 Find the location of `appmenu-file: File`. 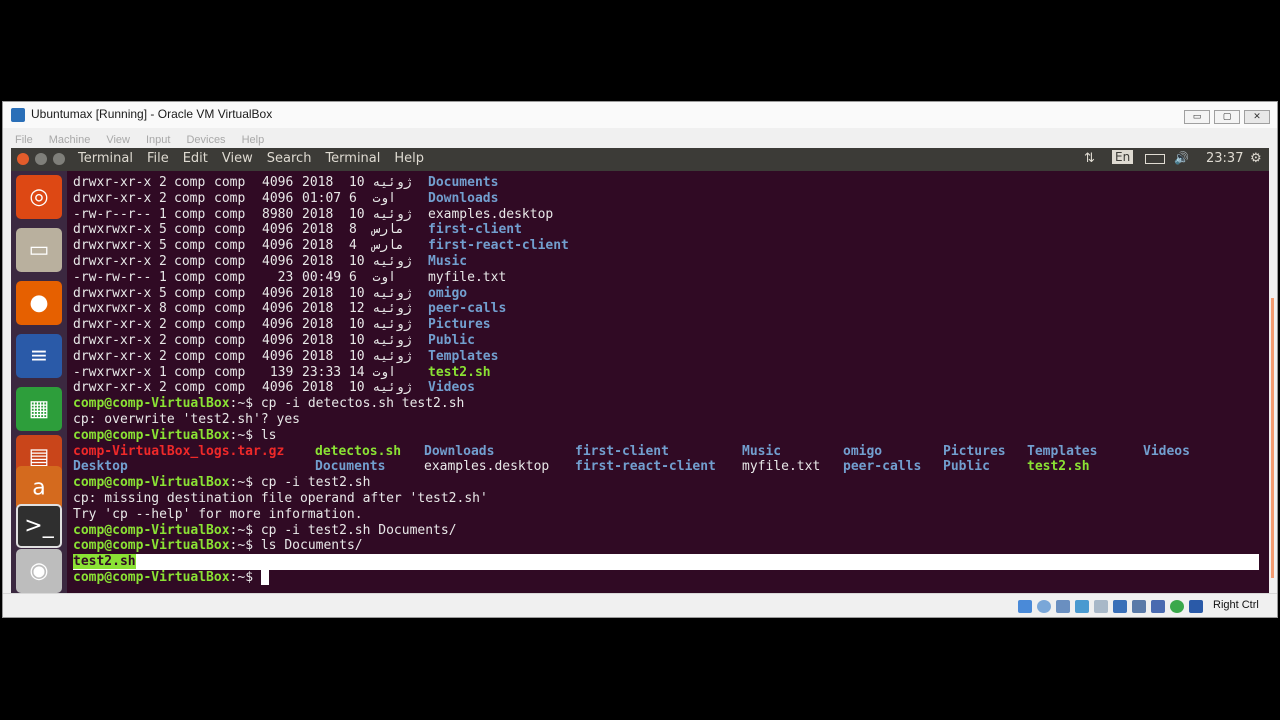

appmenu-file: File is located at coordinates (158, 158).